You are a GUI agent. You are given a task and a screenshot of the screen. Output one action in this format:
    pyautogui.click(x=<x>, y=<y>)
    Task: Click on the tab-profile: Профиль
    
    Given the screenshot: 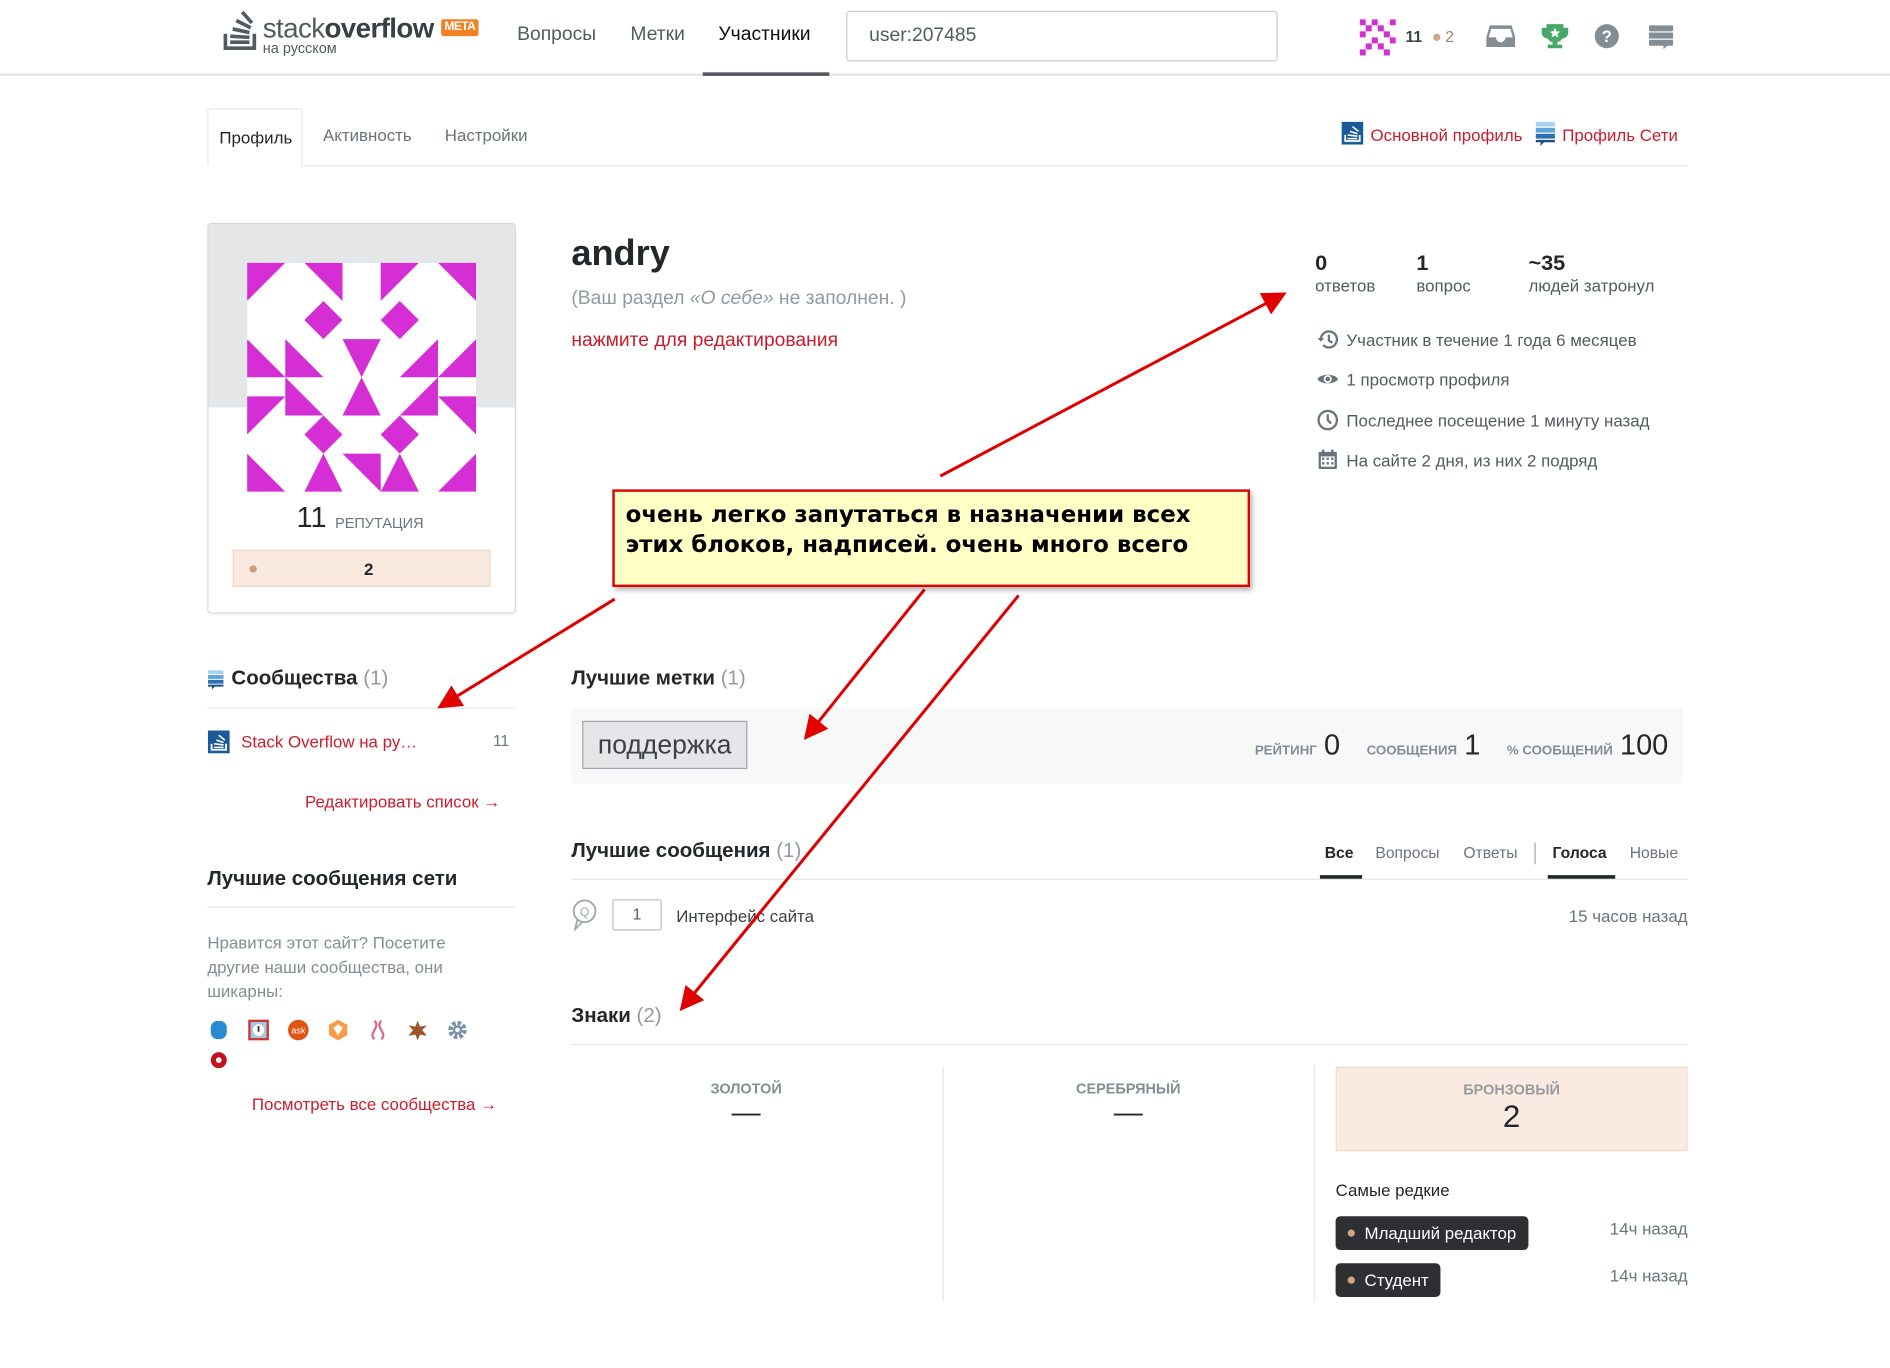 What is the action you would take?
    pyautogui.click(x=255, y=137)
    